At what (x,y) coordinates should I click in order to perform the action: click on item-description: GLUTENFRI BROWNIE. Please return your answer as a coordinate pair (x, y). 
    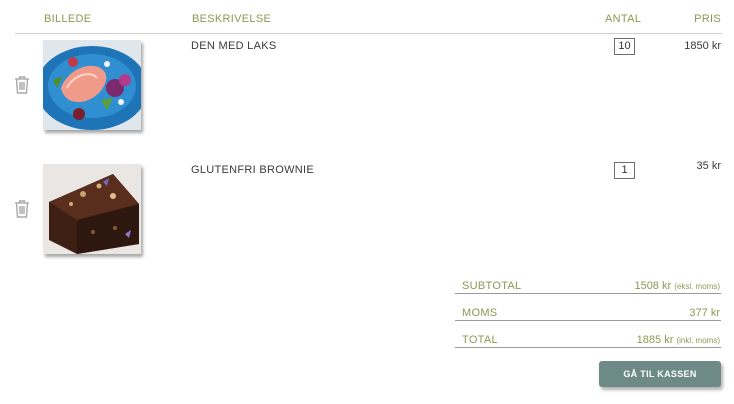
    Looking at the image, I should click on (253, 170).